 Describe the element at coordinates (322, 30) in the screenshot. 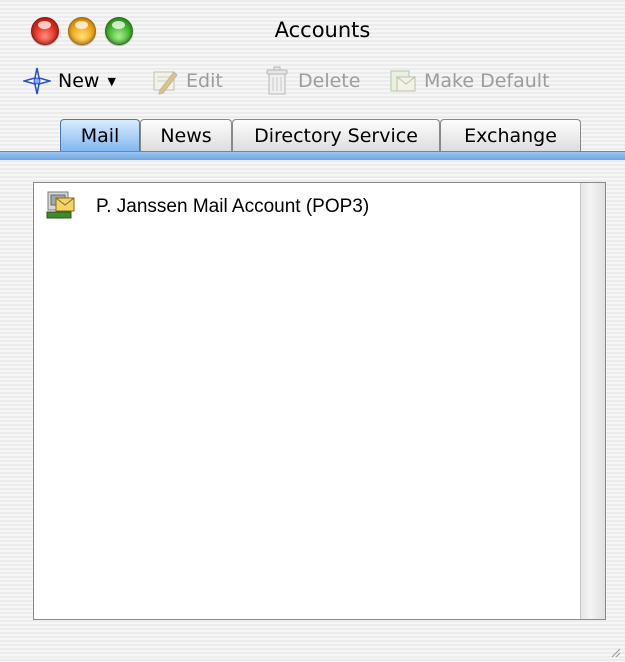

I see `window-title: Accounts` at that location.